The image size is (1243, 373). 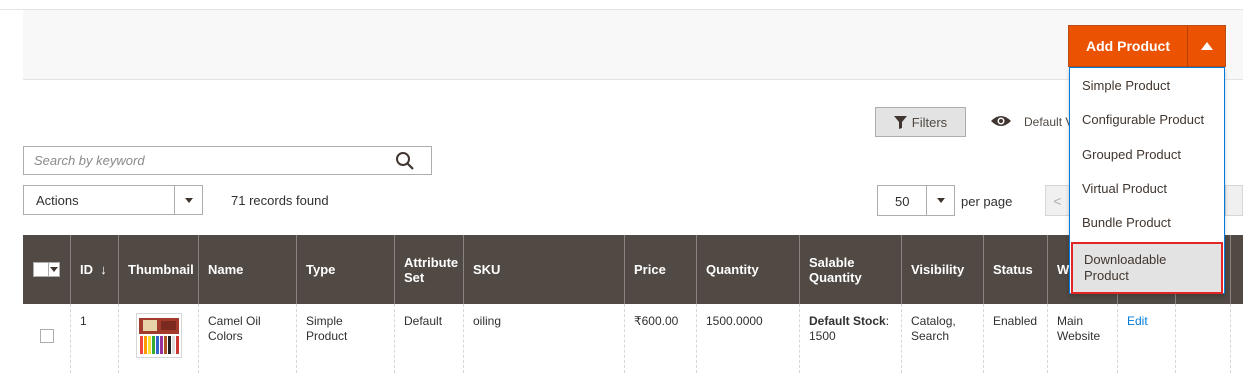 What do you see at coordinates (41, 269) in the screenshot?
I see `checkbox-box` at bounding box center [41, 269].